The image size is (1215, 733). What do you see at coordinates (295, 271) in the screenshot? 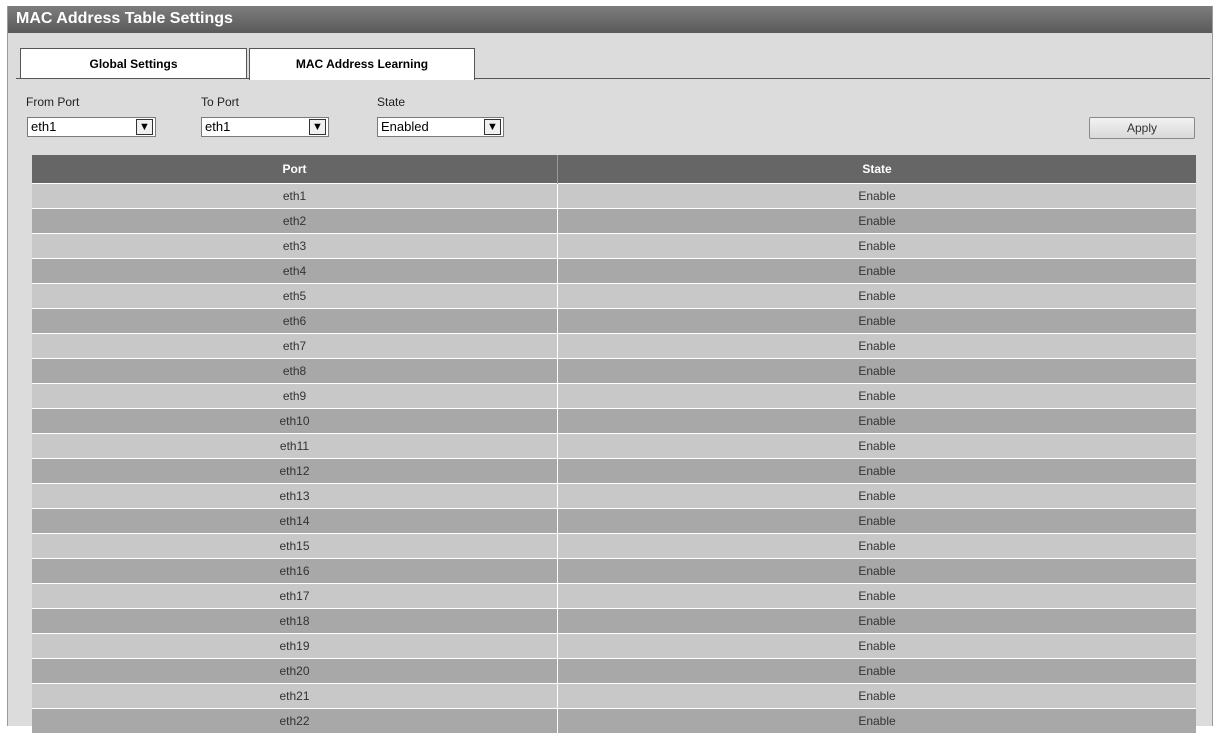
I see `port-cell: eth4` at bounding box center [295, 271].